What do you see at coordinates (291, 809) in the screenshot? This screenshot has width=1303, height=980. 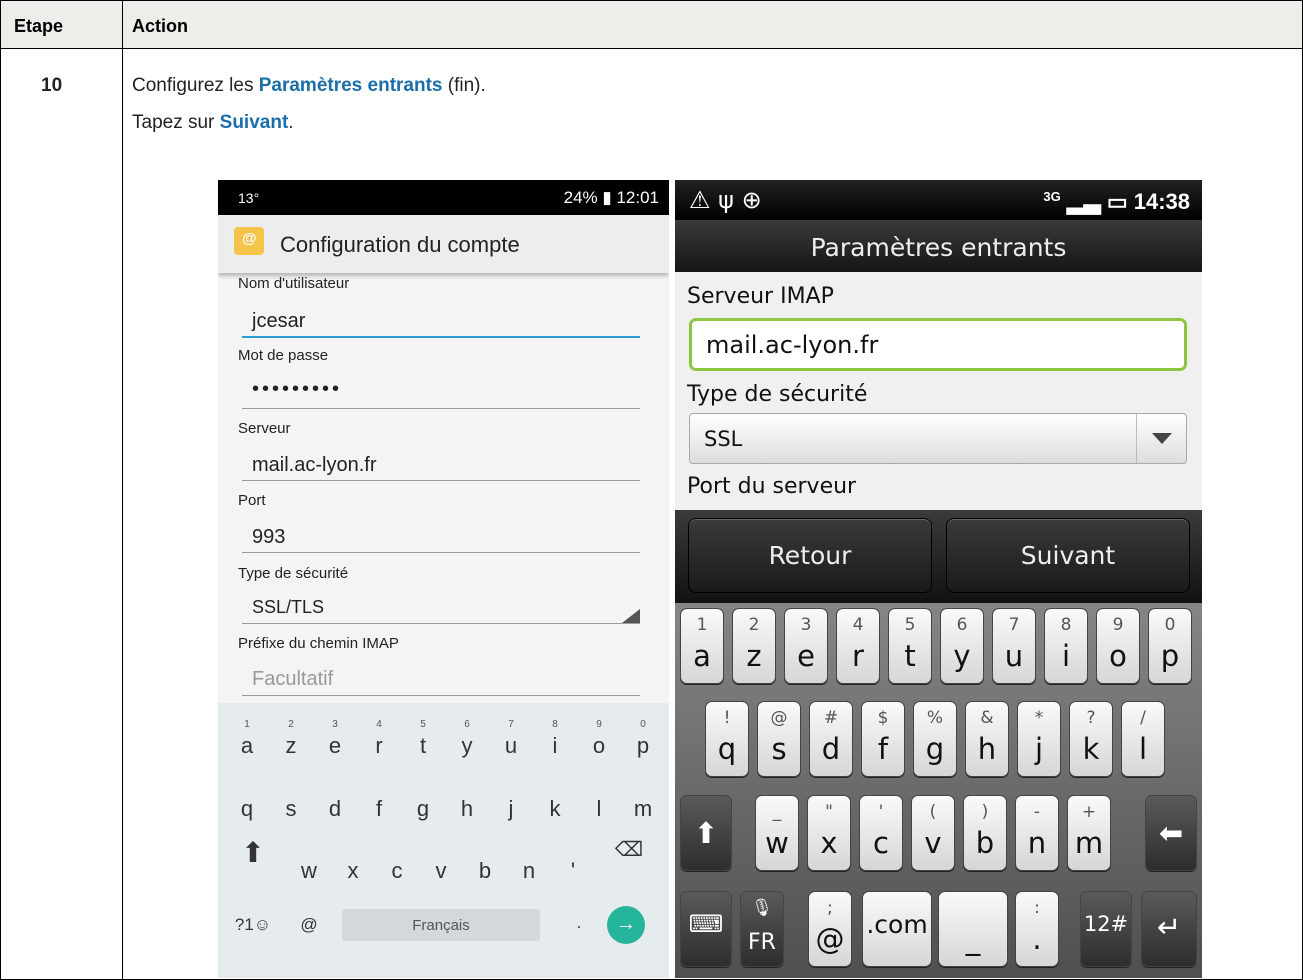 I see `key-s: s` at bounding box center [291, 809].